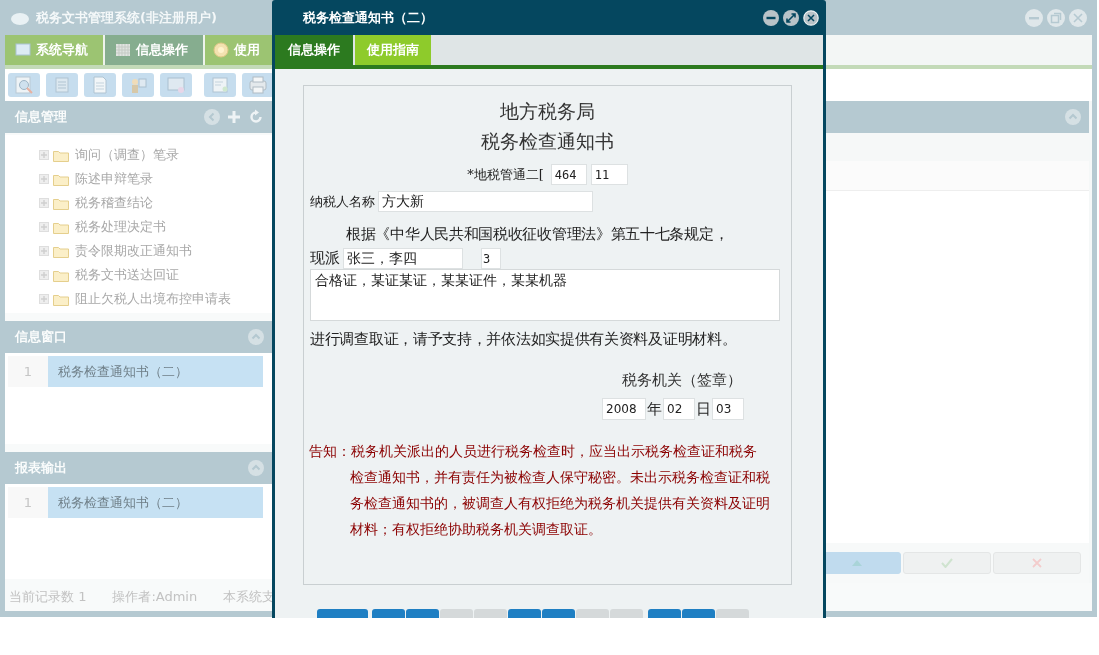  Describe the element at coordinates (679, 409) in the screenshot. I see `date-field: 02` at that location.